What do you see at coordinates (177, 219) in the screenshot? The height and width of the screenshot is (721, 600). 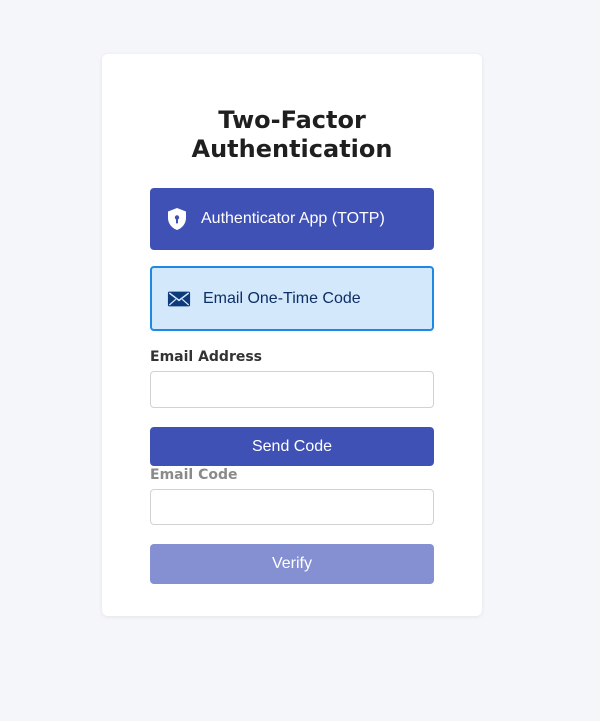 I see `shield-lock-icon` at bounding box center [177, 219].